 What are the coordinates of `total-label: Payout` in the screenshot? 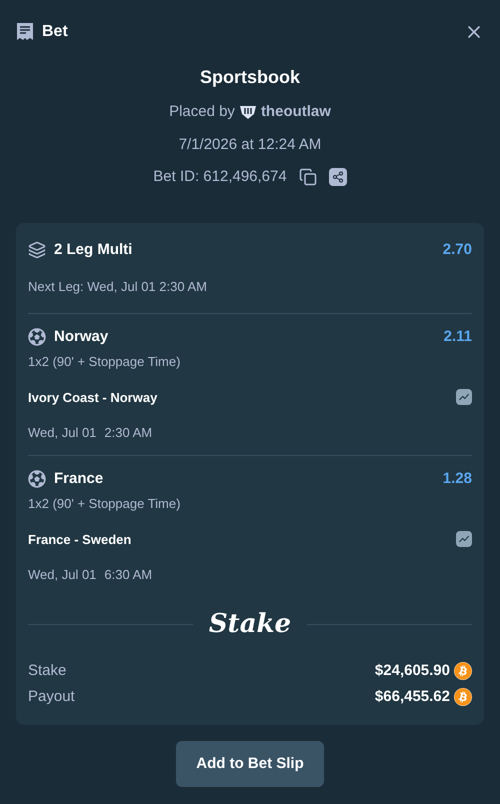 It's located at (51, 697).